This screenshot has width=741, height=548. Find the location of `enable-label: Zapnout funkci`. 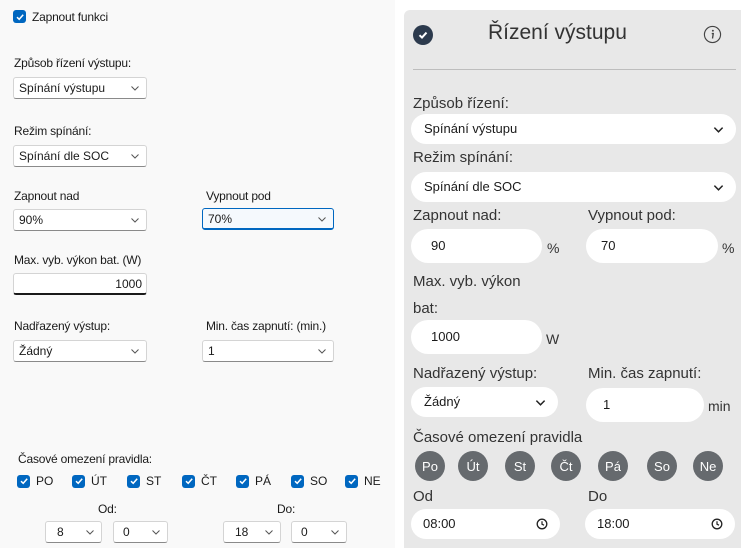

enable-label: Zapnout funkci is located at coordinates (70, 17).